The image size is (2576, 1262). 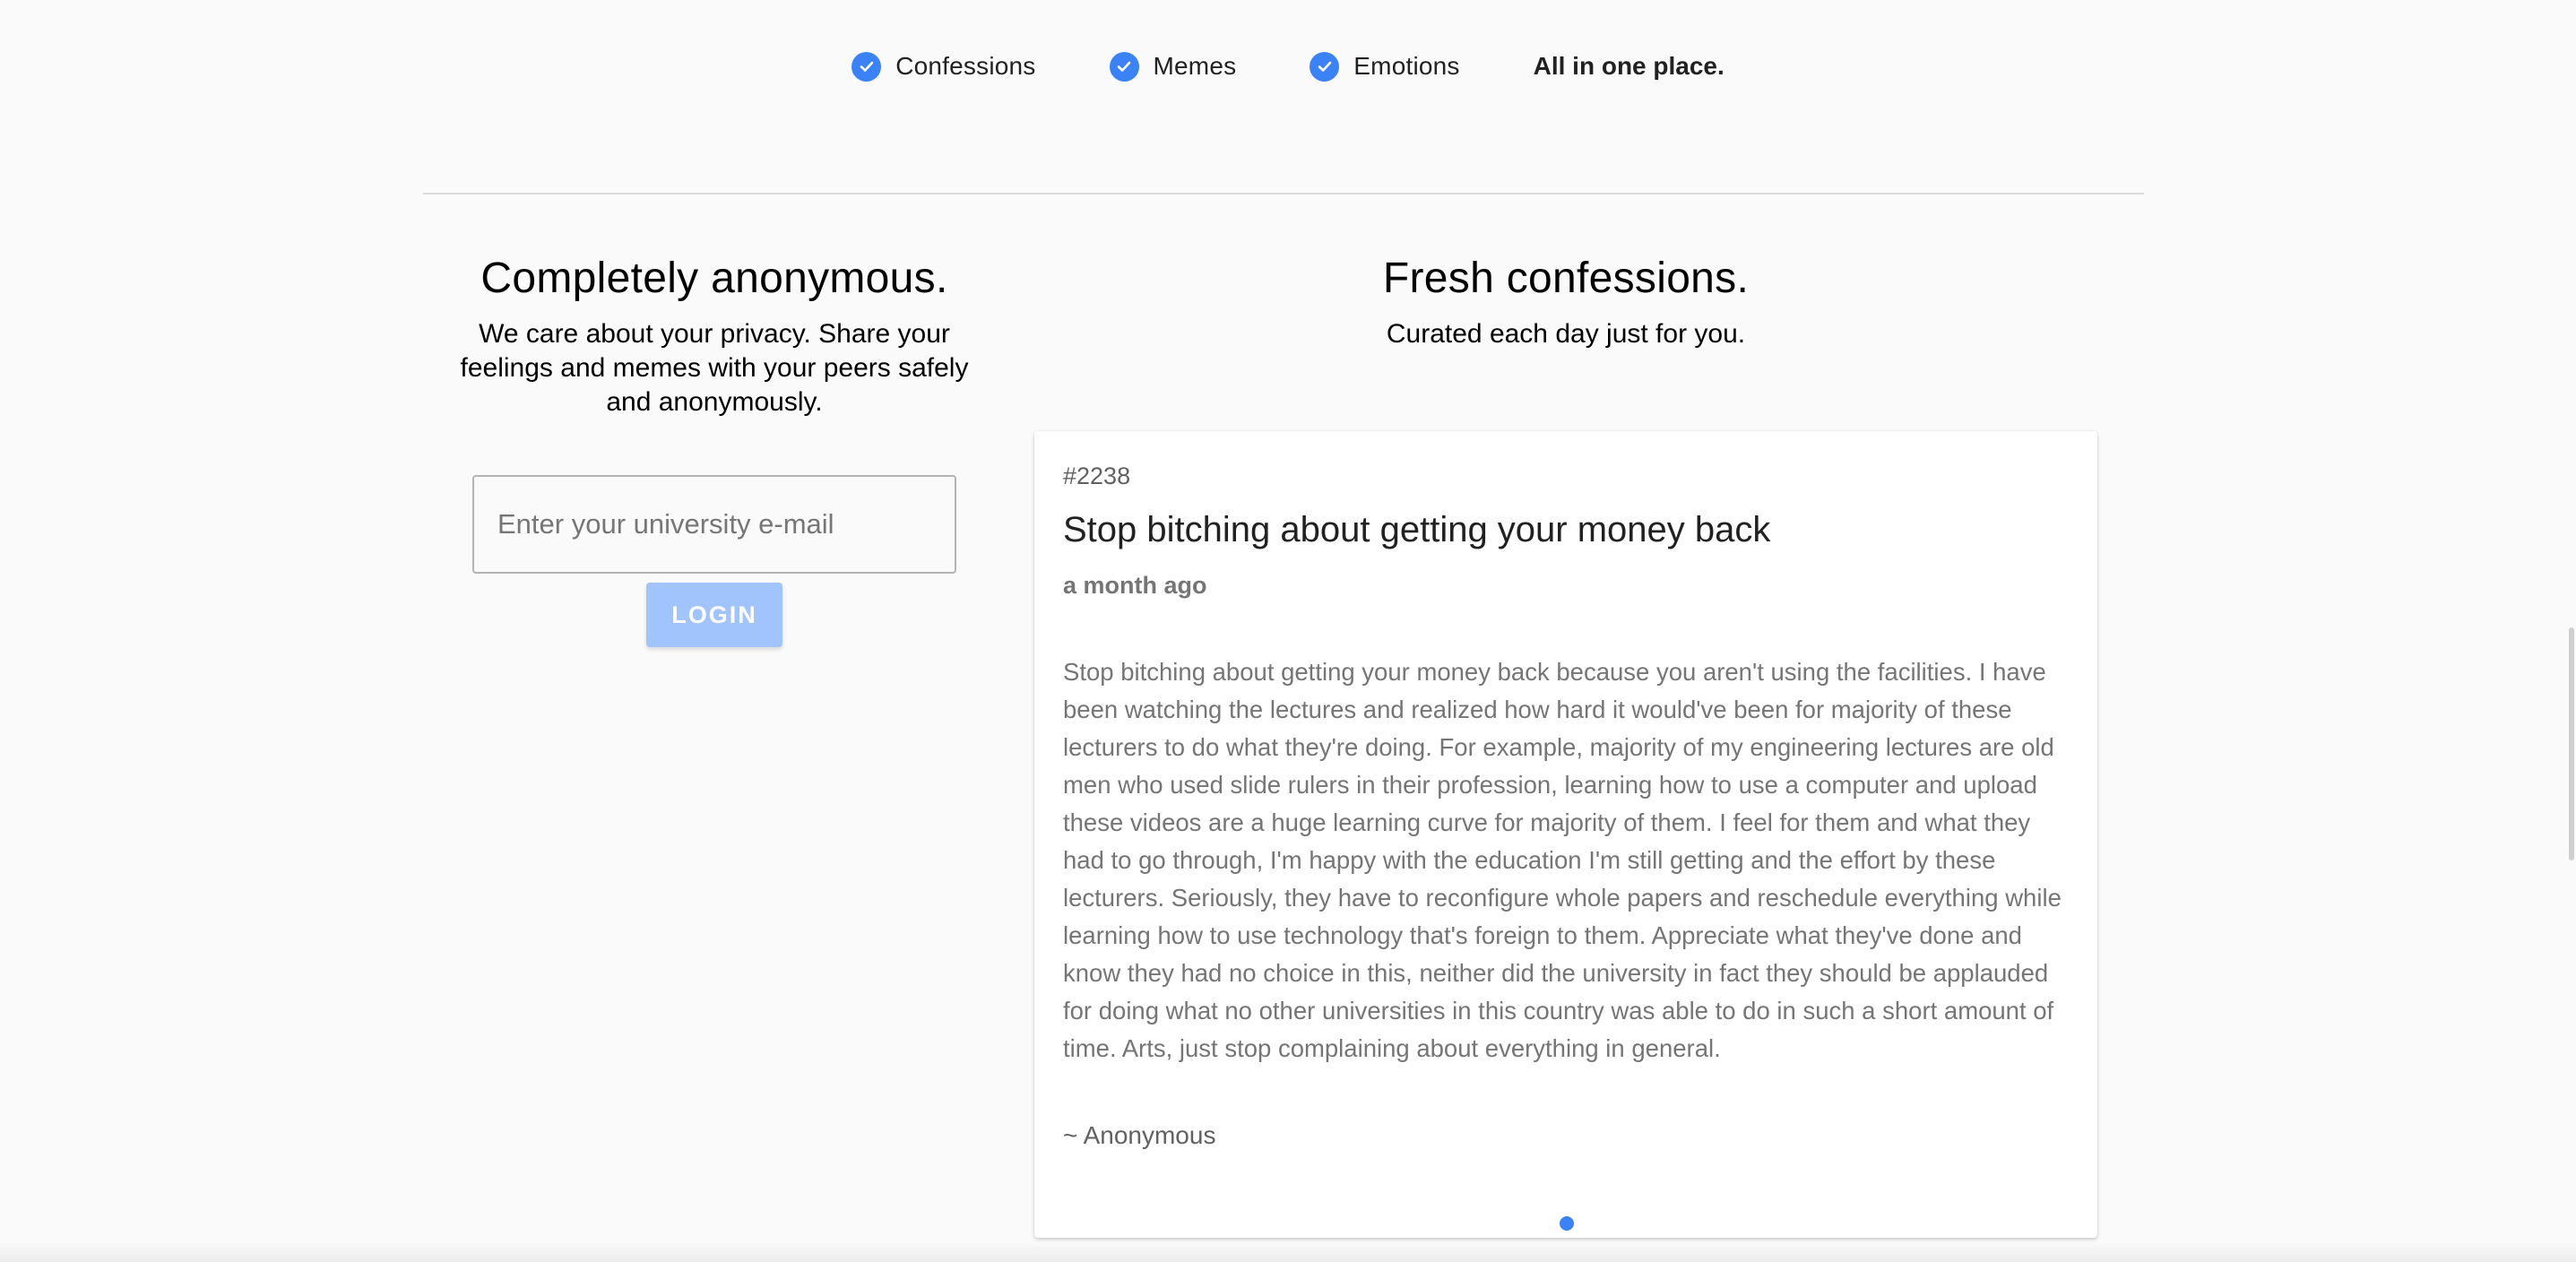 What do you see at coordinates (1097, 476) in the screenshot?
I see `confession-number: #2238` at bounding box center [1097, 476].